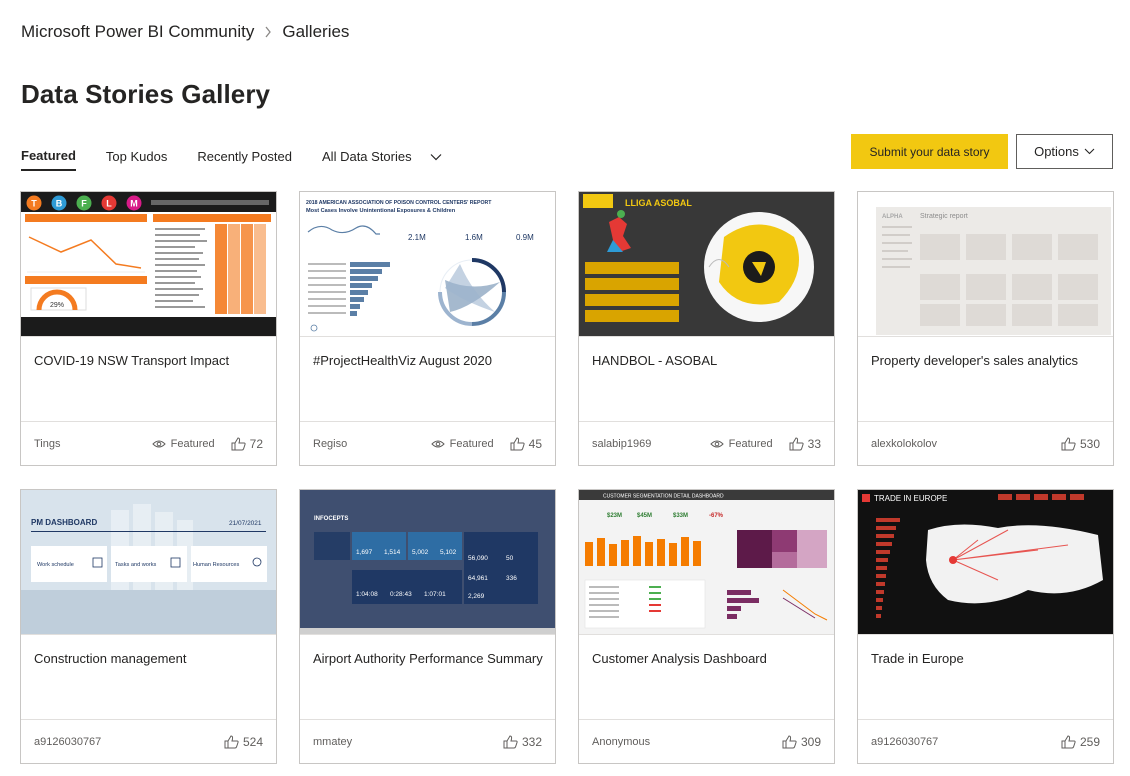  Describe the element at coordinates (651, 444) in the screenshot. I see `story-author: salabip1969` at that location.